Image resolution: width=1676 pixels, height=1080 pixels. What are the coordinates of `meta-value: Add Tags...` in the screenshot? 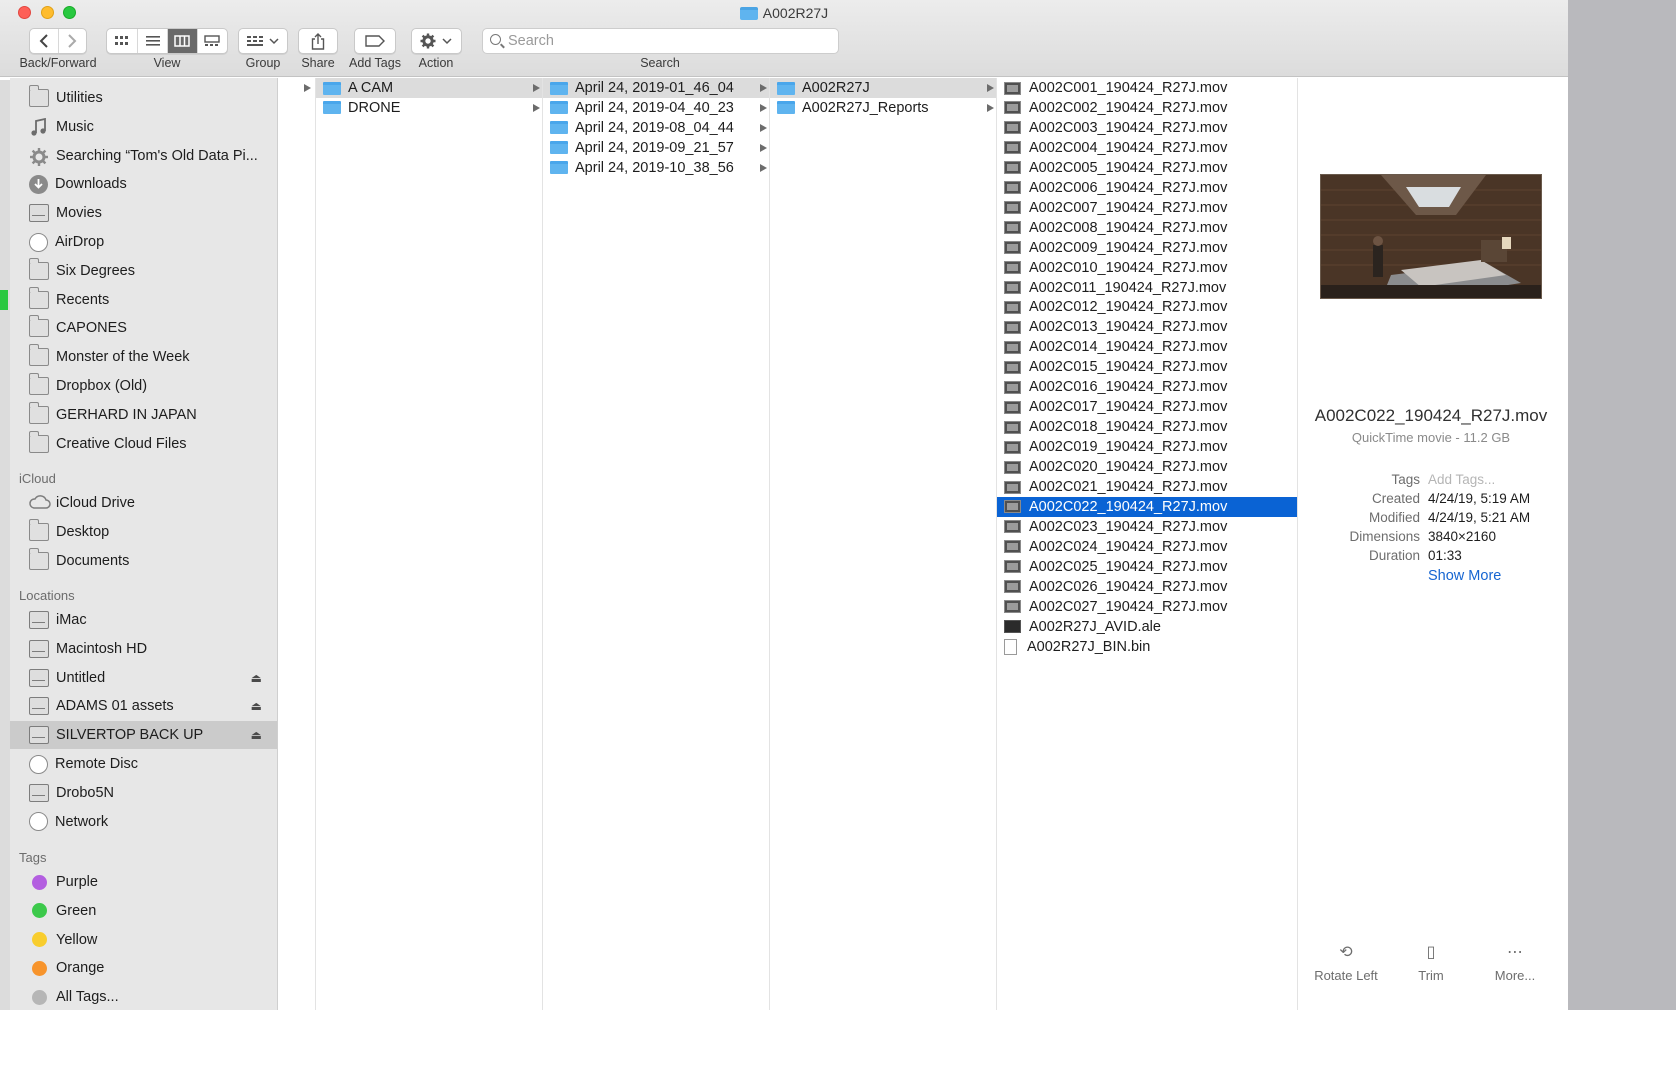 It's located at (1461, 479).